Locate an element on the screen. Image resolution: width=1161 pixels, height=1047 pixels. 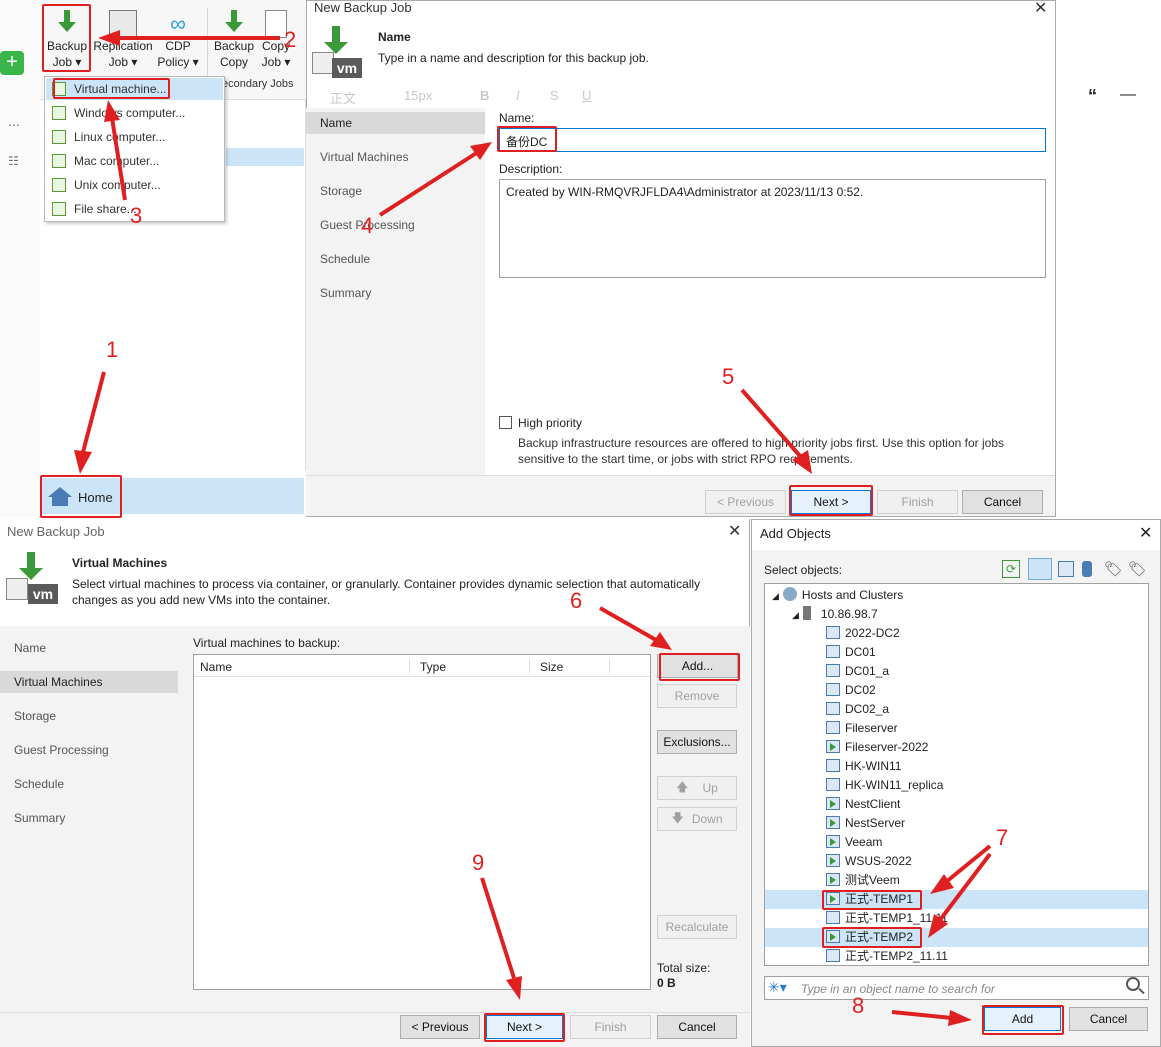
arrow-9-head is located at coordinates (514, 988).